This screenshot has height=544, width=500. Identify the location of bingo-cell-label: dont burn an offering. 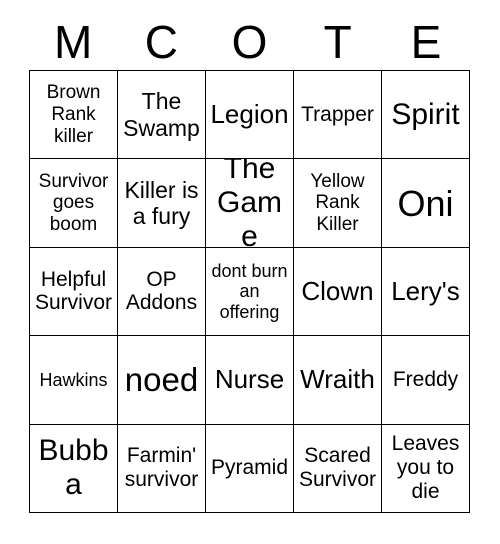
(249, 291).